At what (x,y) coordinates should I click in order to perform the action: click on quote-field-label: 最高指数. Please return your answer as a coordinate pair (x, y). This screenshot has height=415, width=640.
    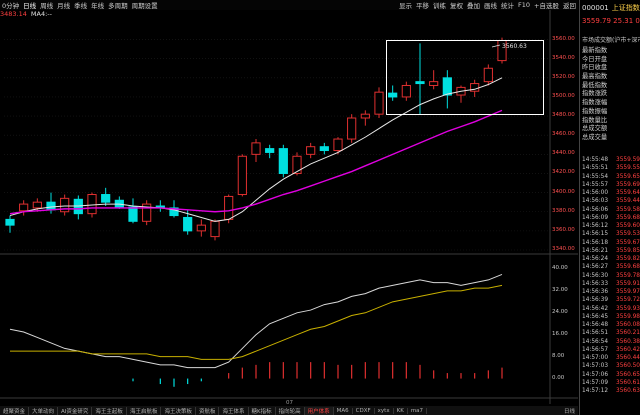
    Looking at the image, I should click on (595, 77).